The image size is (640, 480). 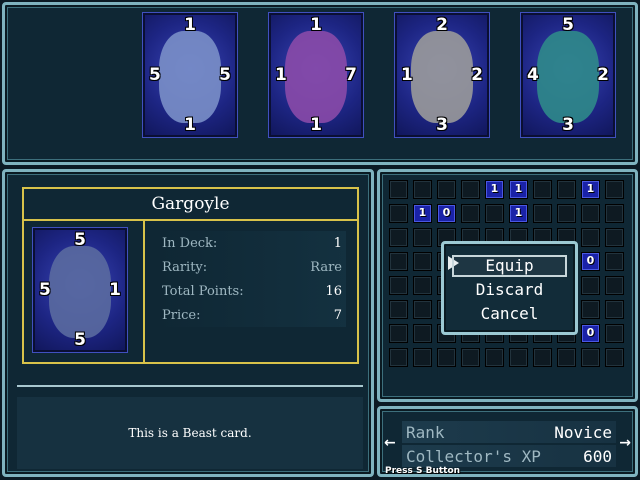 What do you see at coordinates (442, 25) in the screenshot?
I see `card-3-top-value: 2` at bounding box center [442, 25].